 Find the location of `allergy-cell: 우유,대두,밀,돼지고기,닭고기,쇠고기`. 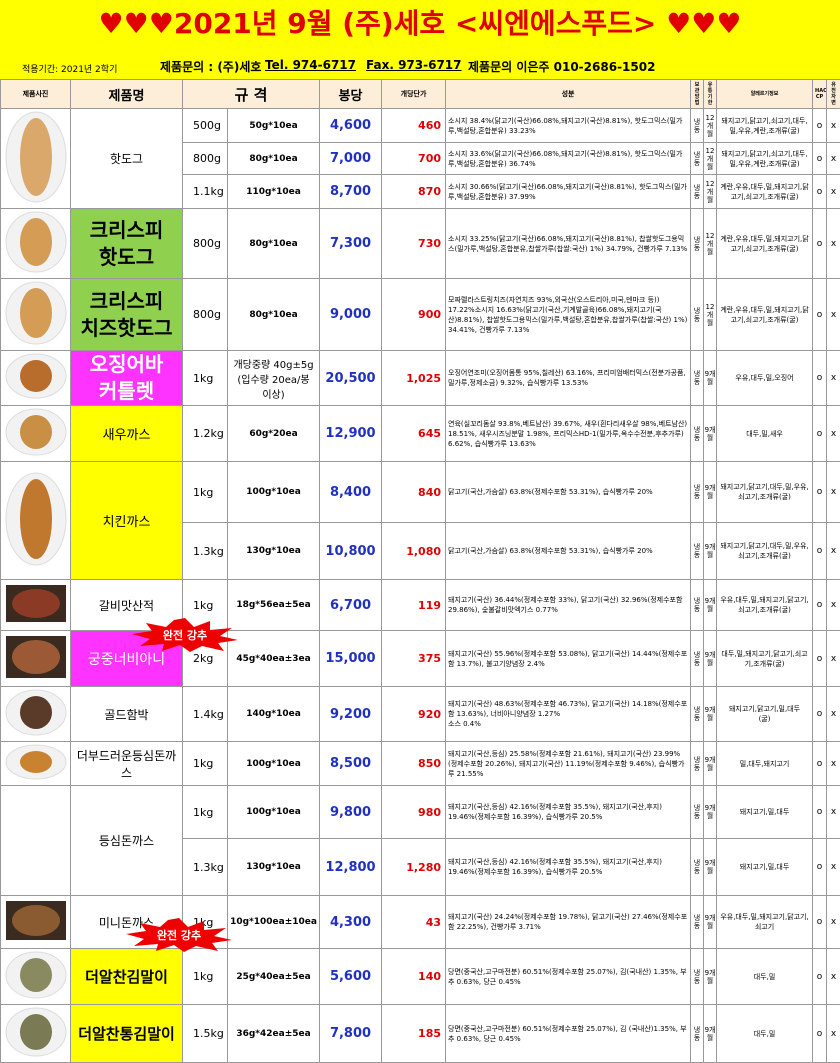

allergy-cell: 우유,대두,밀,돼지고기,닭고기,쇠고기 is located at coordinates (765, 922).